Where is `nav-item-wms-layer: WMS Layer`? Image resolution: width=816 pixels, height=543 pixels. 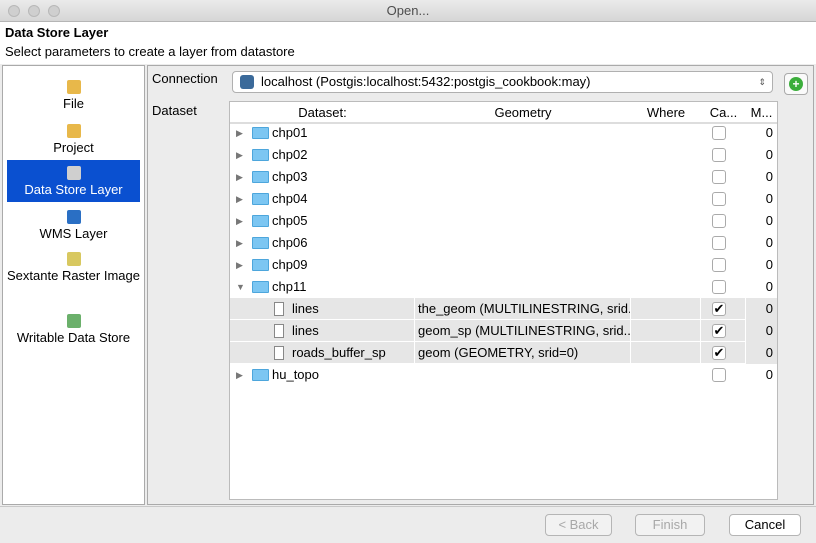 nav-item-wms-layer: WMS Layer is located at coordinates (73, 224).